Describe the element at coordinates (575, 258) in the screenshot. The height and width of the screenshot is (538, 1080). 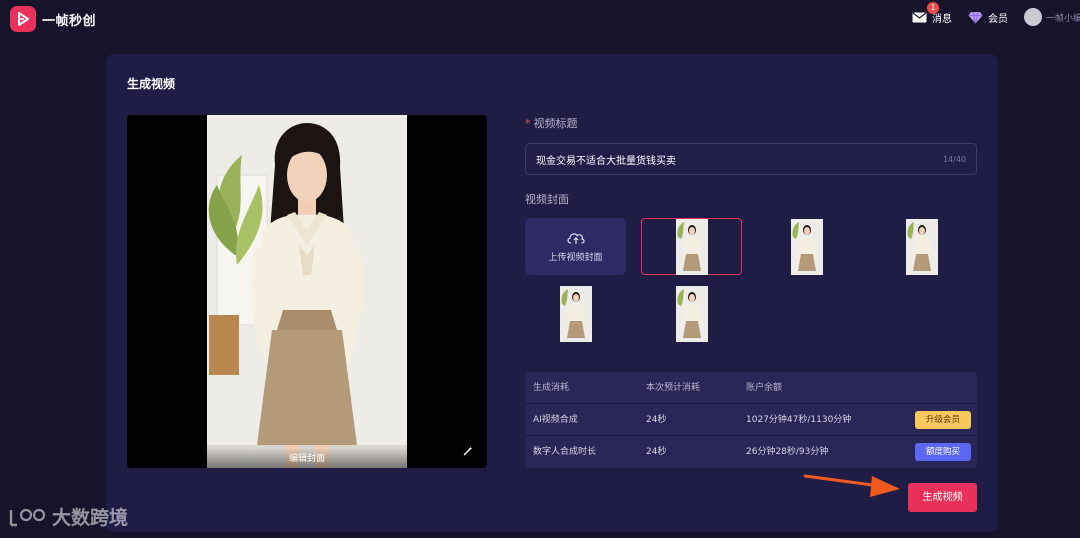
I see `upload-cover-label: 上传视频封面` at that location.